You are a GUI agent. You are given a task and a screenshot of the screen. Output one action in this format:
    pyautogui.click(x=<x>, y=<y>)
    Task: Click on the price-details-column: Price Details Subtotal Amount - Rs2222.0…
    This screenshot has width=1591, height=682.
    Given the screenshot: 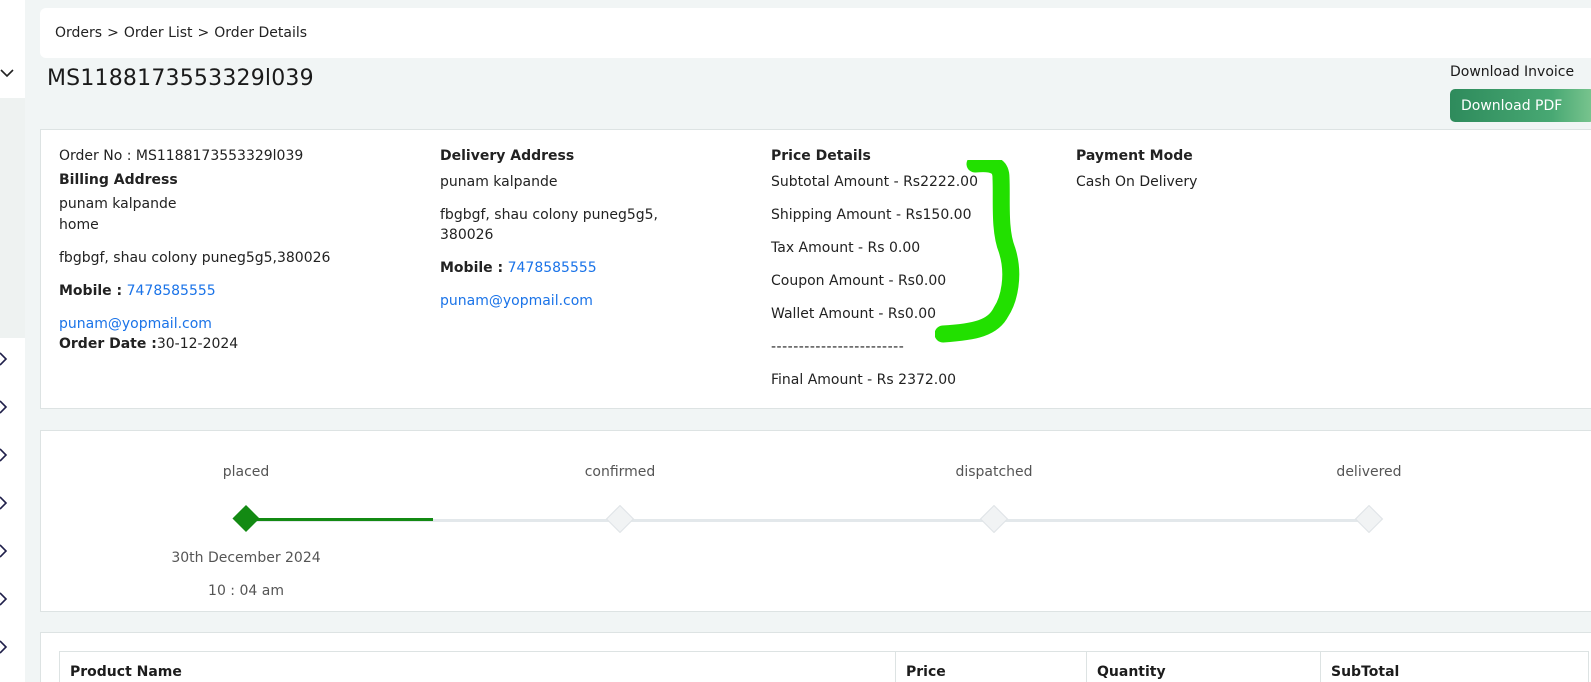 What is the action you would take?
    pyautogui.click(x=874, y=268)
    